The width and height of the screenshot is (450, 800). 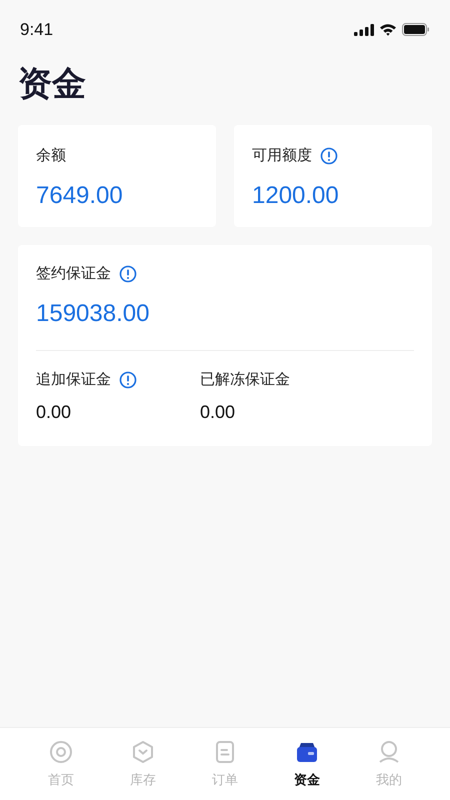 I want to click on card-value: 7649.00, so click(x=80, y=195).